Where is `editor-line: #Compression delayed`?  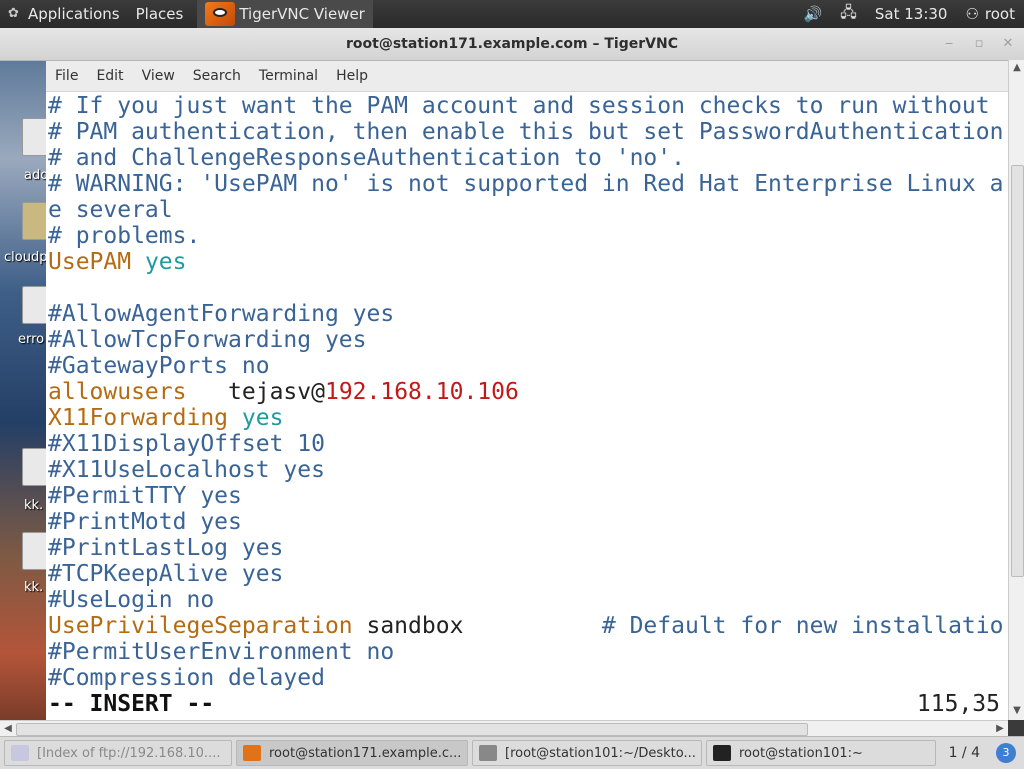 editor-line: #Compression delayed is located at coordinates (528, 678).